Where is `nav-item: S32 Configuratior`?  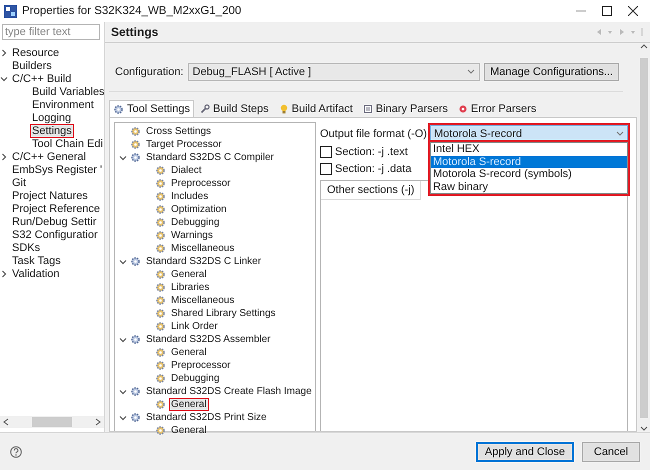 nav-item: S32 Configuratior is located at coordinates (55, 235).